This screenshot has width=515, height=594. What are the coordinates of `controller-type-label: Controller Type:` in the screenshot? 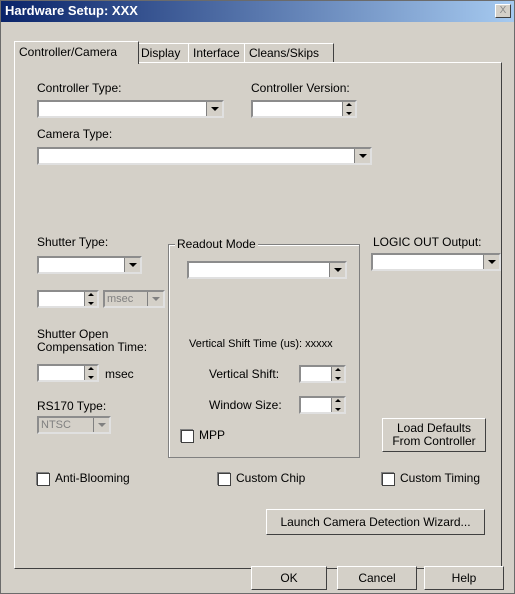 It's located at (79, 88).